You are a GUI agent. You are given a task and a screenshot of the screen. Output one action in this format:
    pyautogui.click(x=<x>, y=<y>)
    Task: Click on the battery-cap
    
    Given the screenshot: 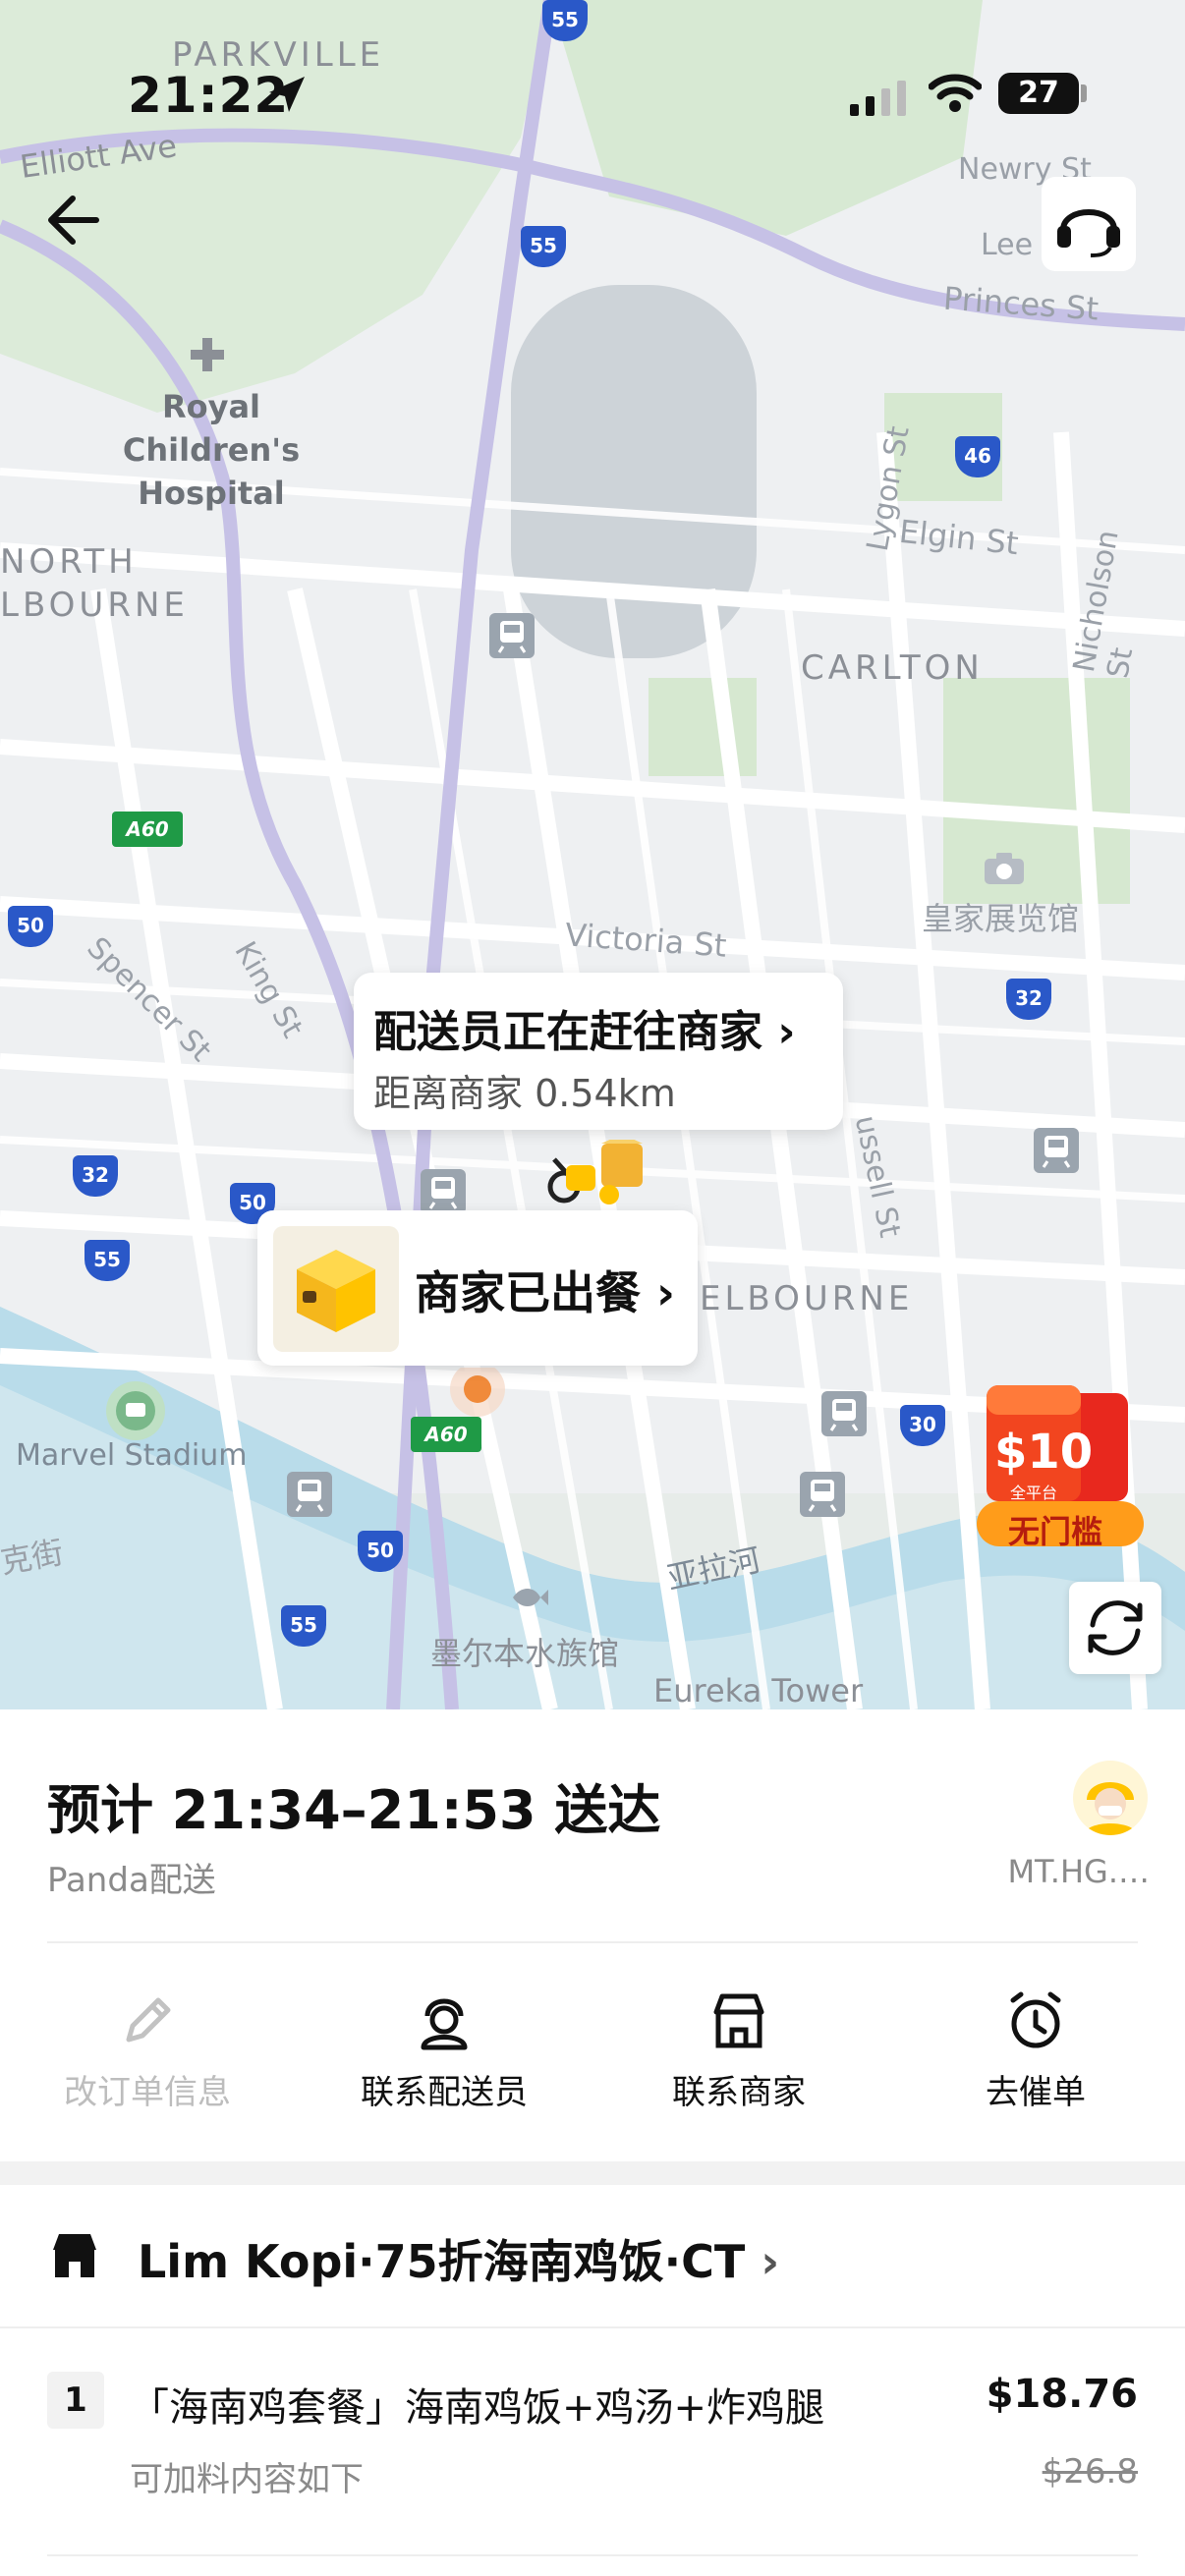 What is the action you would take?
    pyautogui.click(x=1084, y=93)
    